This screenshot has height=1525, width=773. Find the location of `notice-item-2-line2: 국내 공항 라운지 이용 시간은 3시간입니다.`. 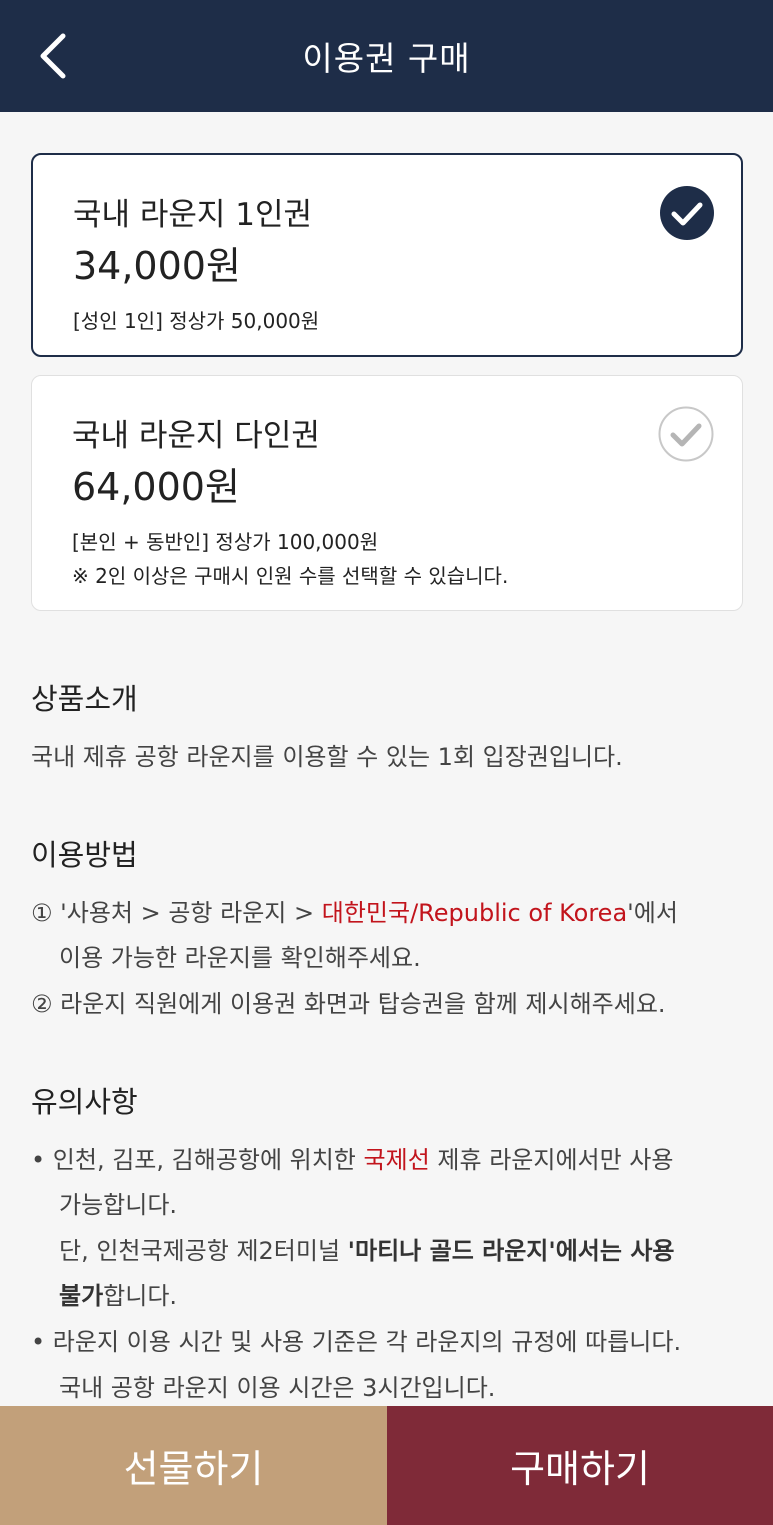

notice-item-2-line2: 국내 공항 라운지 이용 시간은 3시간입니다. is located at coordinates (277, 1388).